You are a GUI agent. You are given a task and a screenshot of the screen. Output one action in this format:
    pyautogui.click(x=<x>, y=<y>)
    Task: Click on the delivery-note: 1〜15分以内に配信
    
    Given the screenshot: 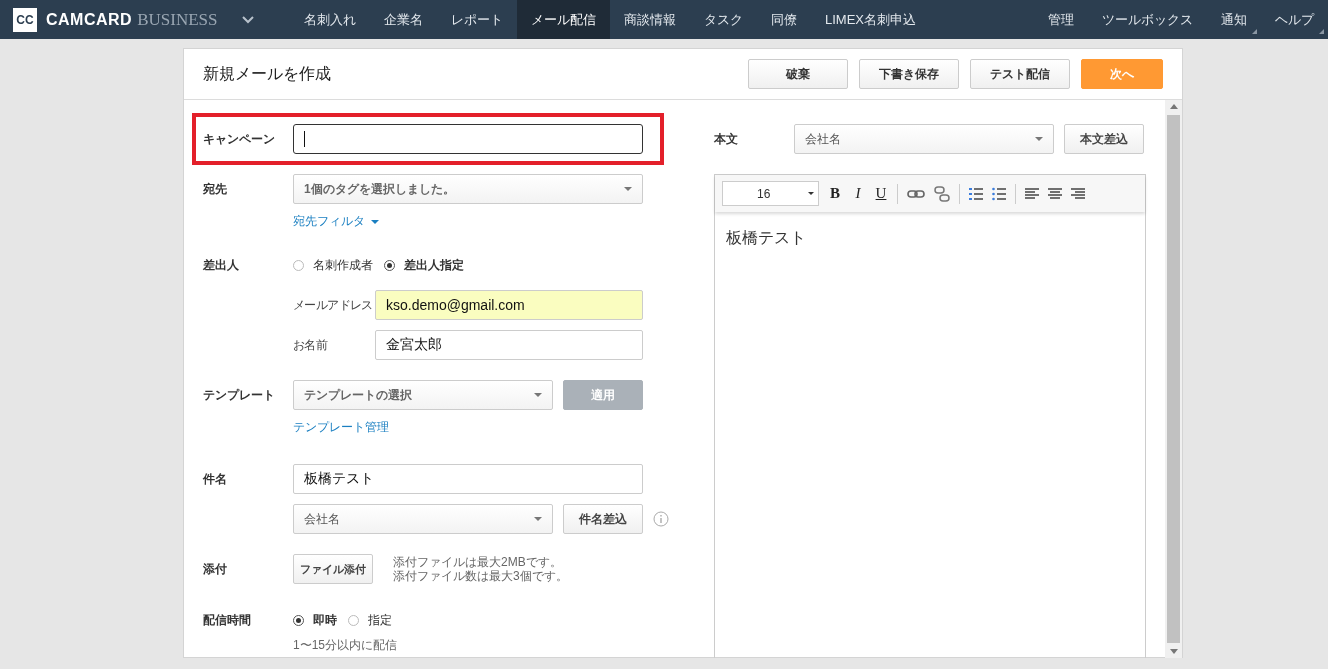 What is the action you would take?
    pyautogui.click(x=345, y=645)
    